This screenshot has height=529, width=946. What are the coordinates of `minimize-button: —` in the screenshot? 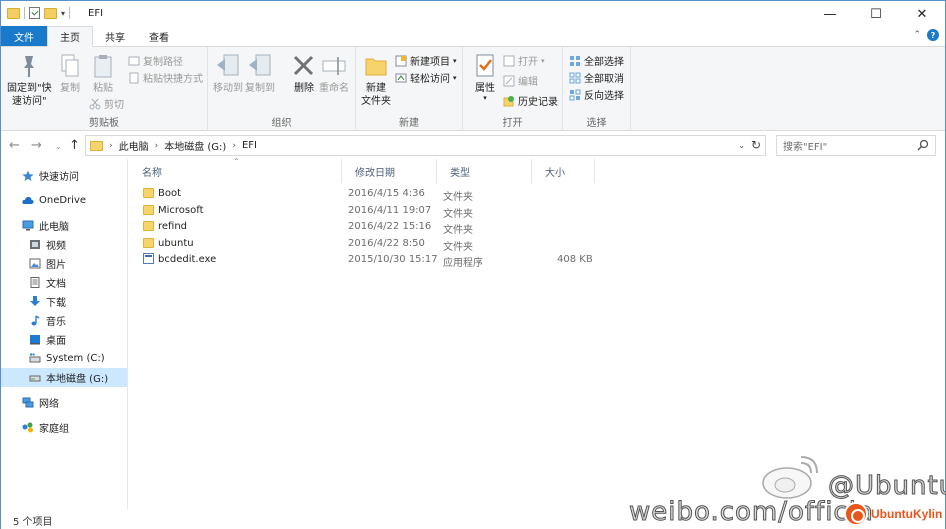 It's located at (830, 14).